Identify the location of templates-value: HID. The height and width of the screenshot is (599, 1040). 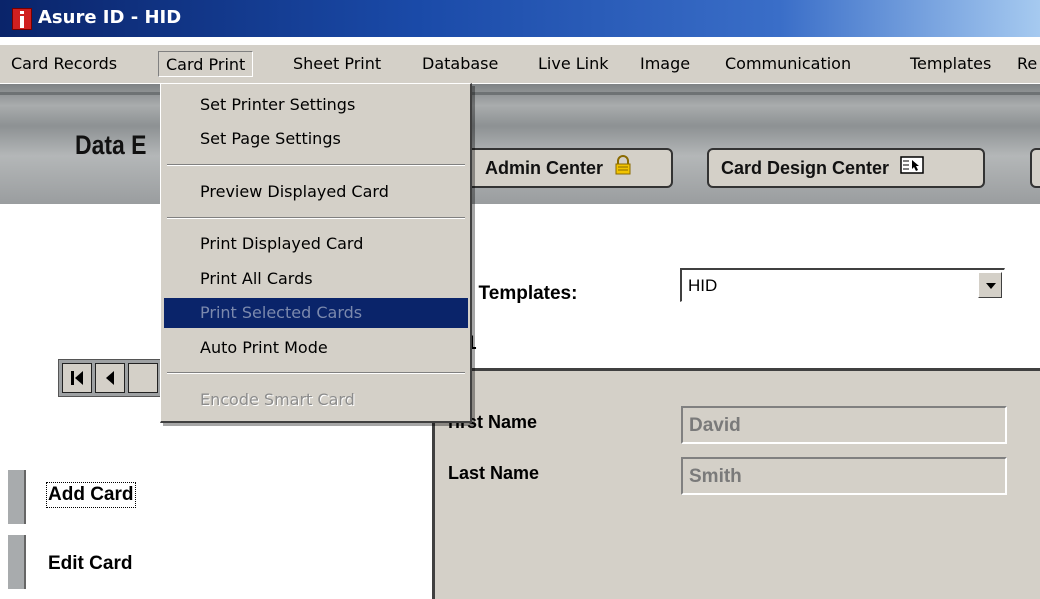
(703, 285).